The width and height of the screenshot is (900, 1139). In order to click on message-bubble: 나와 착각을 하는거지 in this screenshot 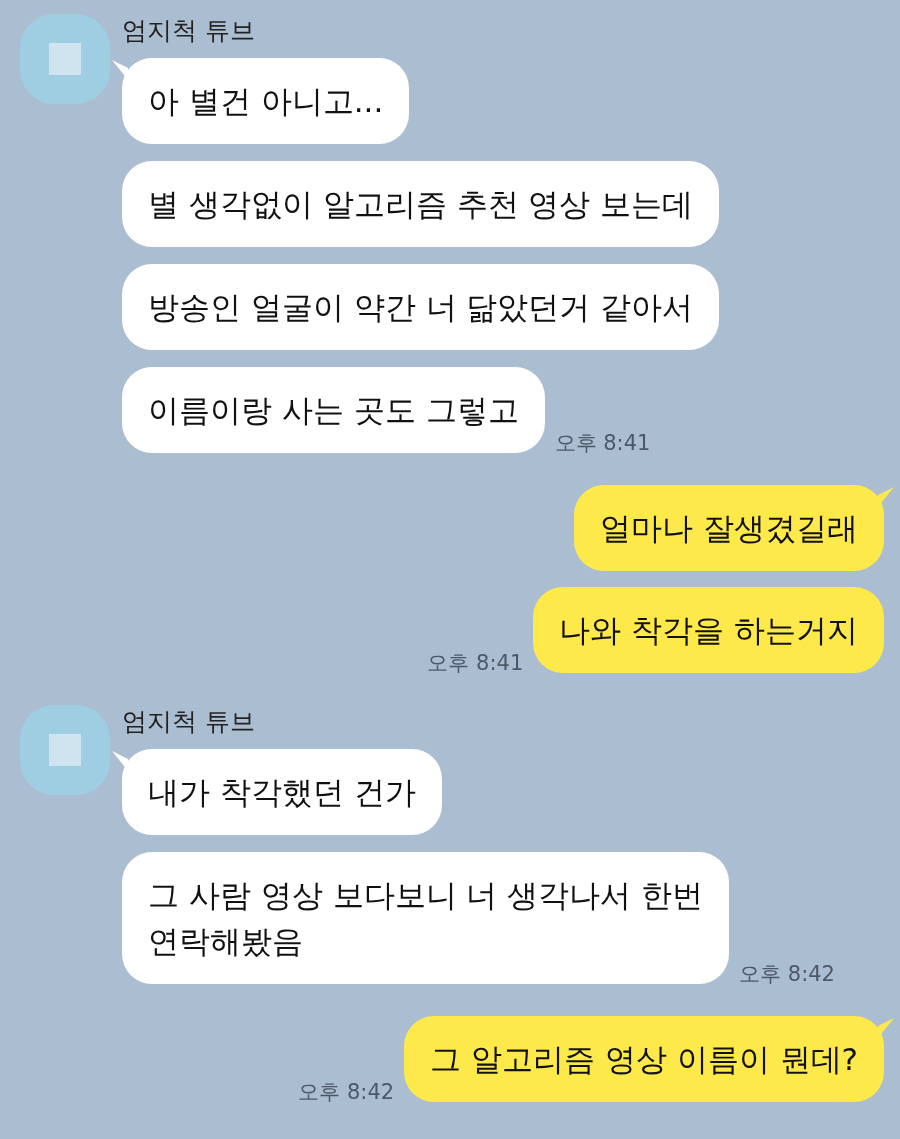, I will do `click(708, 630)`.